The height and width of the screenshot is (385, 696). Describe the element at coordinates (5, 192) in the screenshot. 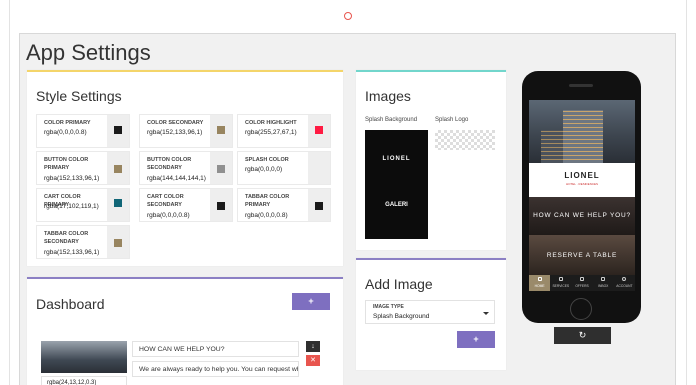

I see `tablet-bezel-left` at that location.